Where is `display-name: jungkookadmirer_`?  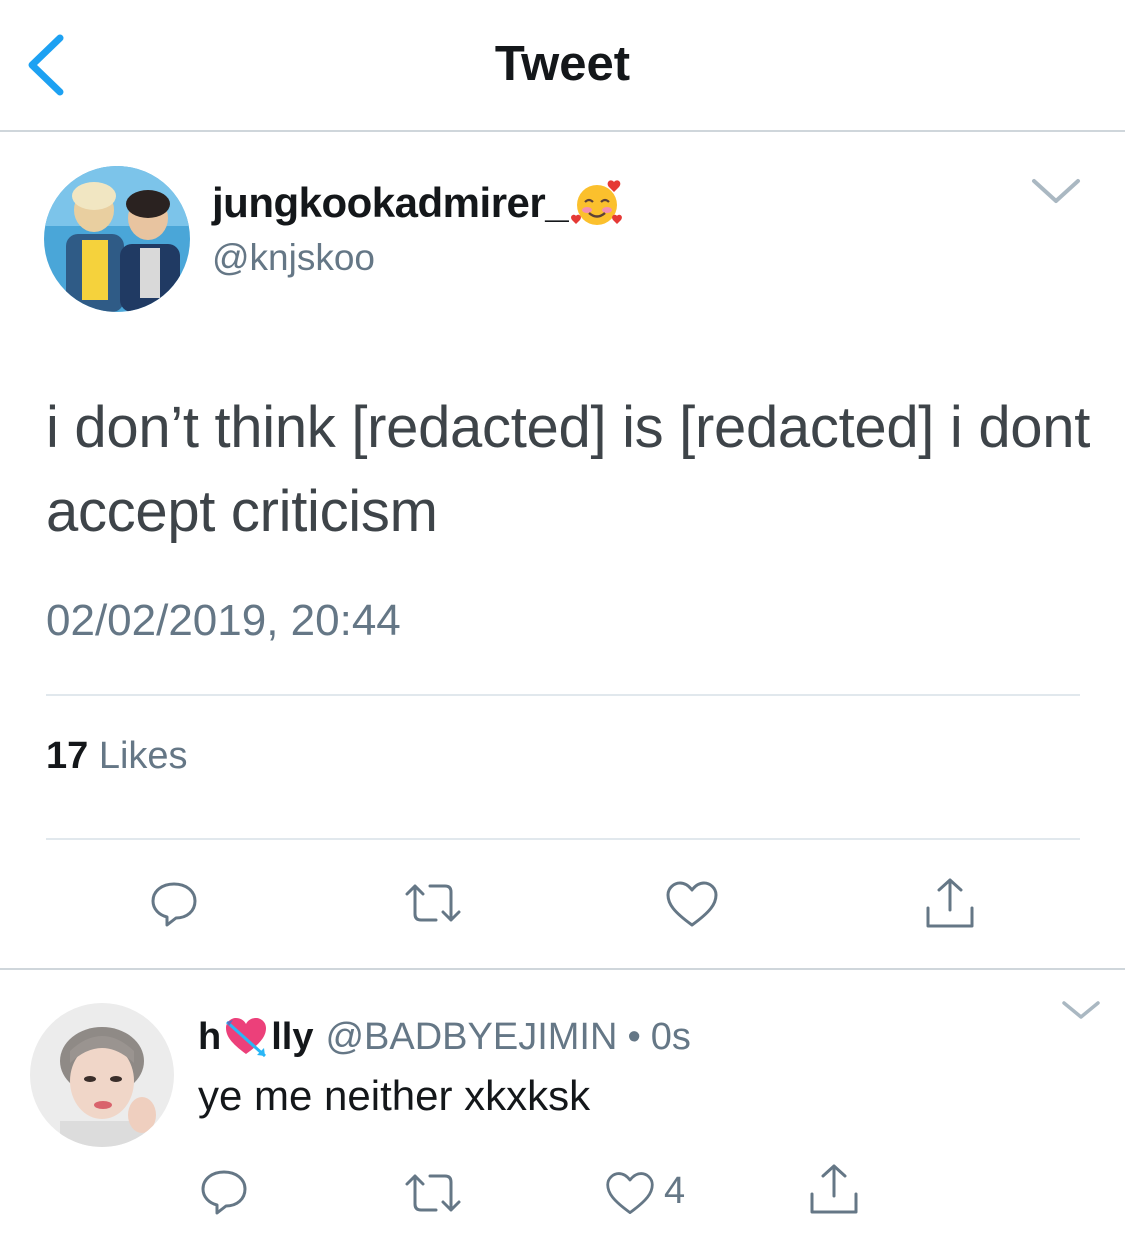
display-name: jungkookadmirer_ is located at coordinates (390, 202).